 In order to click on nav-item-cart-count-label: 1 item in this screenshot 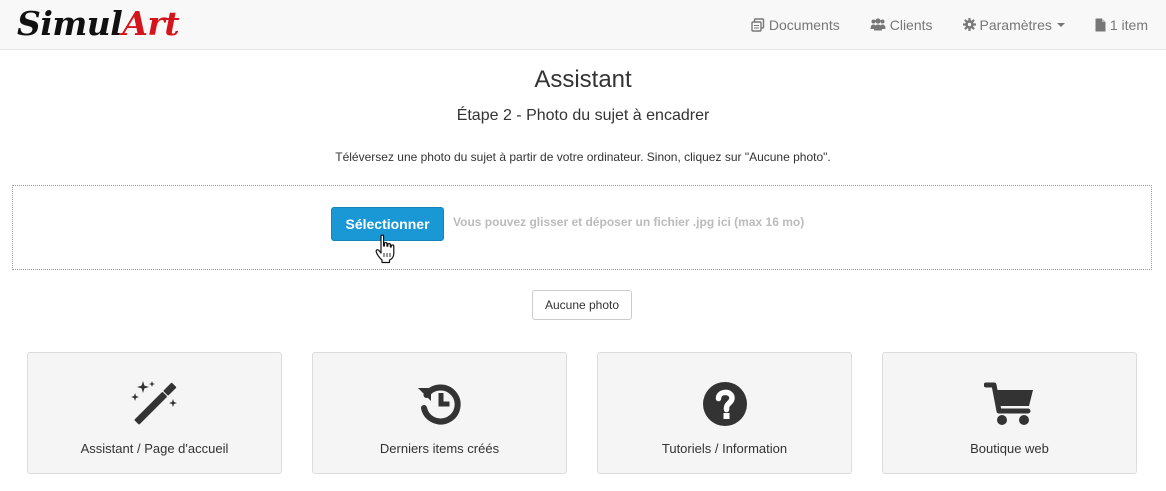, I will do `click(1128, 24)`.